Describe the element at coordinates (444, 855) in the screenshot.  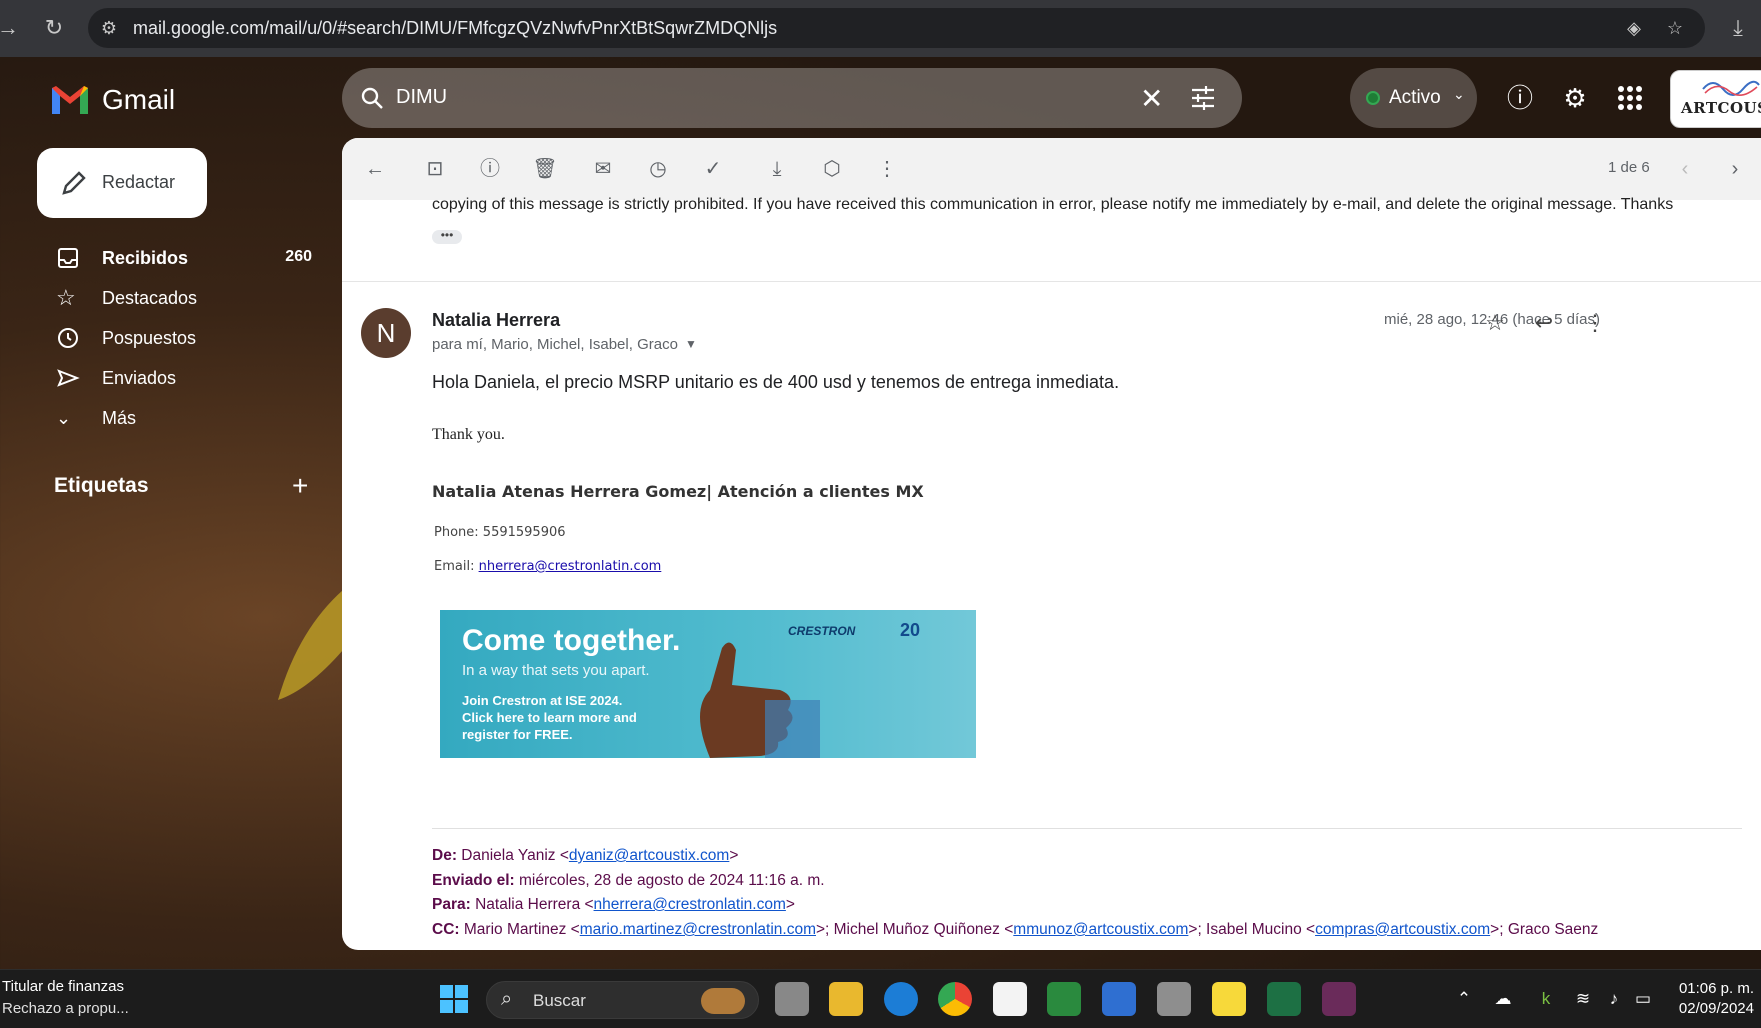
I see `from-label: De:` at that location.